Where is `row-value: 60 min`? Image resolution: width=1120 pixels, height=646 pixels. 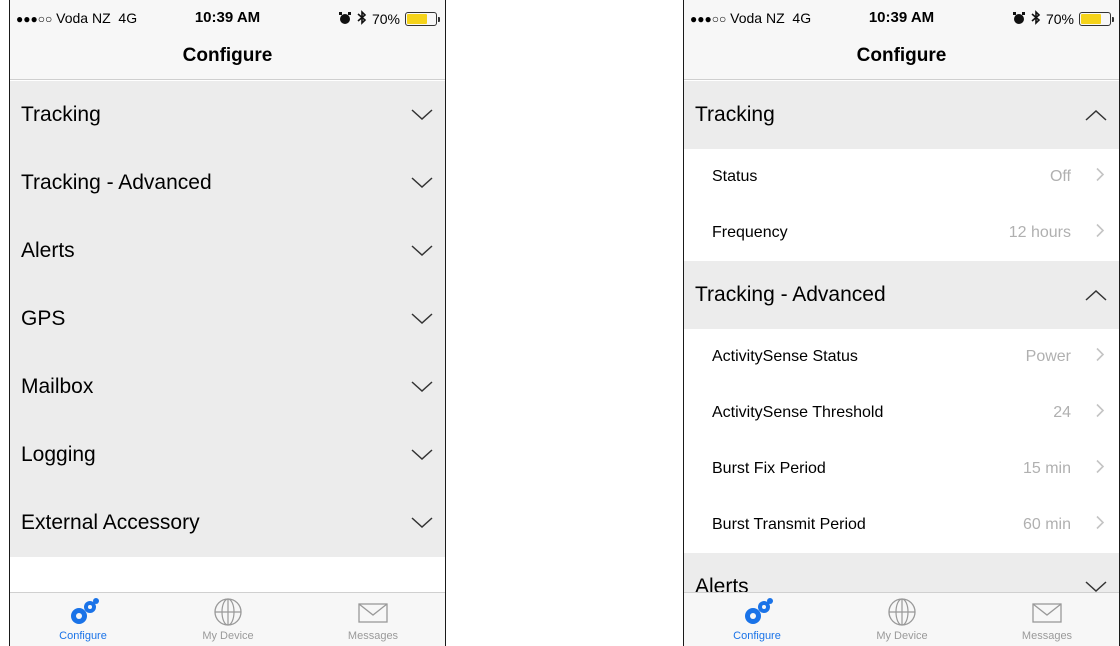 row-value: 60 min is located at coordinates (1046, 524).